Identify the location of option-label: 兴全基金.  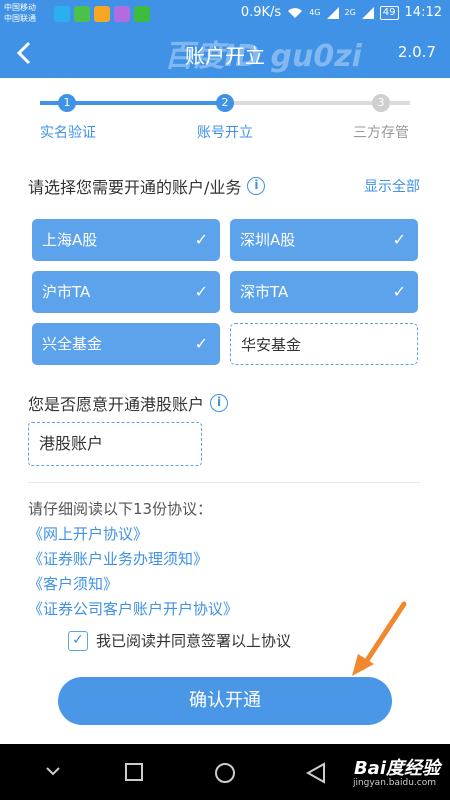
(72, 344).